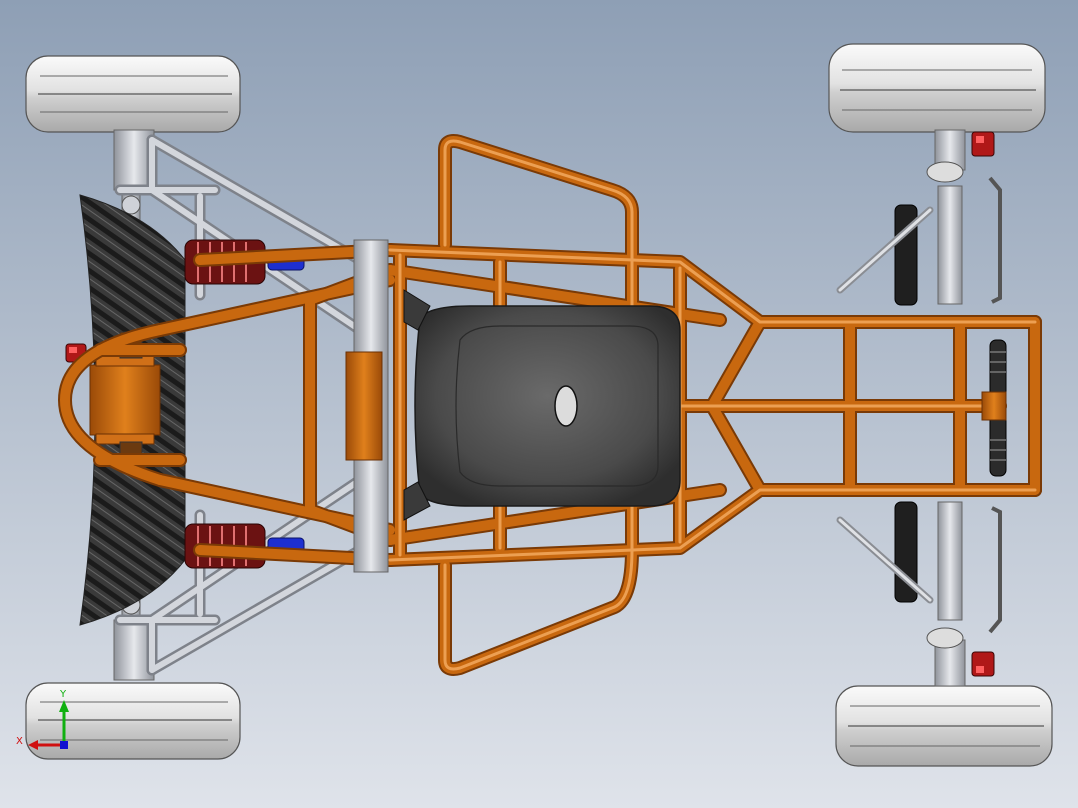 This screenshot has width=1078, height=808. What do you see at coordinates (19, 741) in the screenshot?
I see `triad-x-label: X` at bounding box center [19, 741].